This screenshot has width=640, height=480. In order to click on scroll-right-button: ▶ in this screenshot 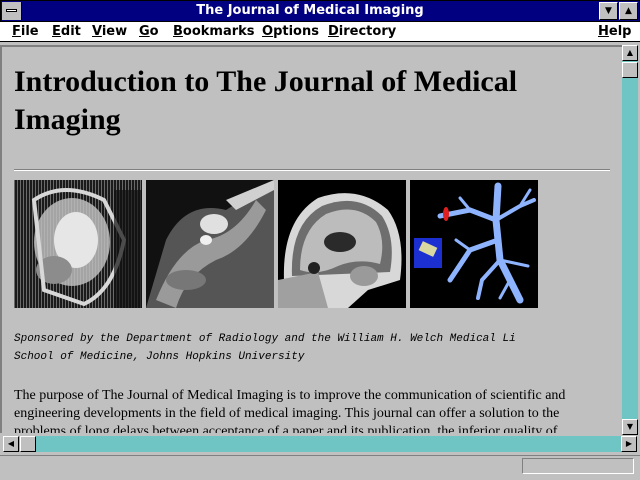, I will do `click(629, 444)`.